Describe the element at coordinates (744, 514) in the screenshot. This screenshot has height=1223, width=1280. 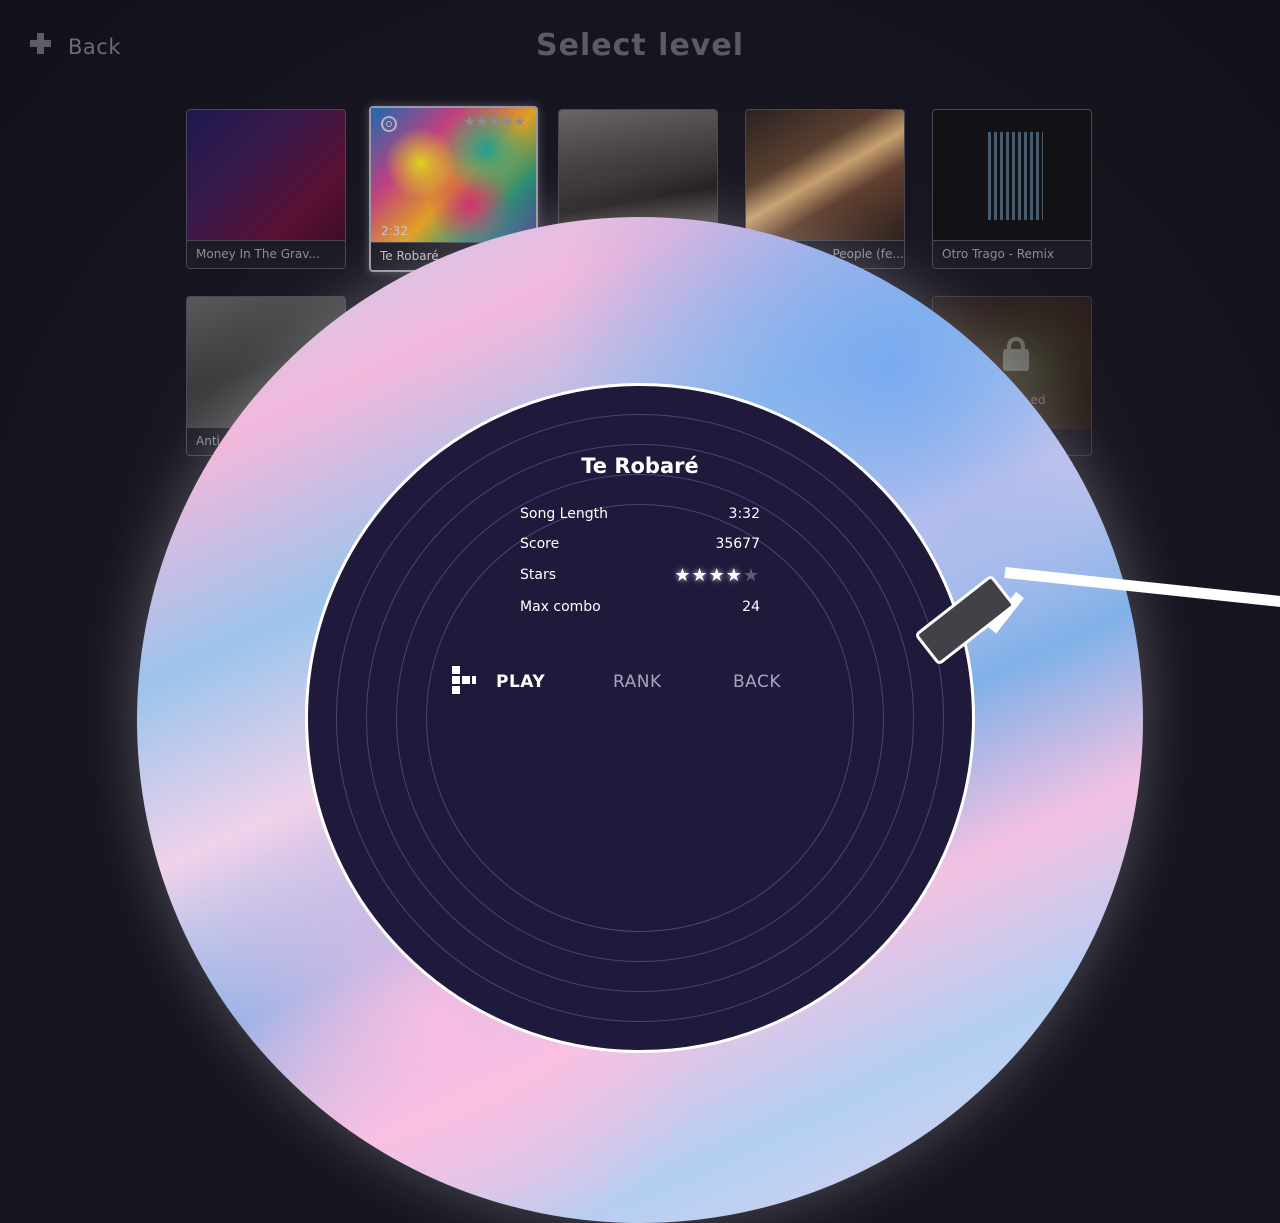
I see `stat-value: 3:32` at that location.